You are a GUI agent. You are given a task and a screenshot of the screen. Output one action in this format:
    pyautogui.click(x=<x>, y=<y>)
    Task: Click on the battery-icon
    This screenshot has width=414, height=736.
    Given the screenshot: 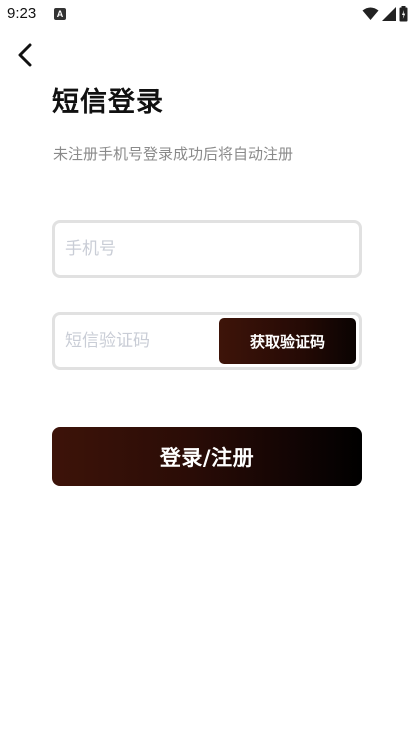 What is the action you would take?
    pyautogui.click(x=403, y=14)
    